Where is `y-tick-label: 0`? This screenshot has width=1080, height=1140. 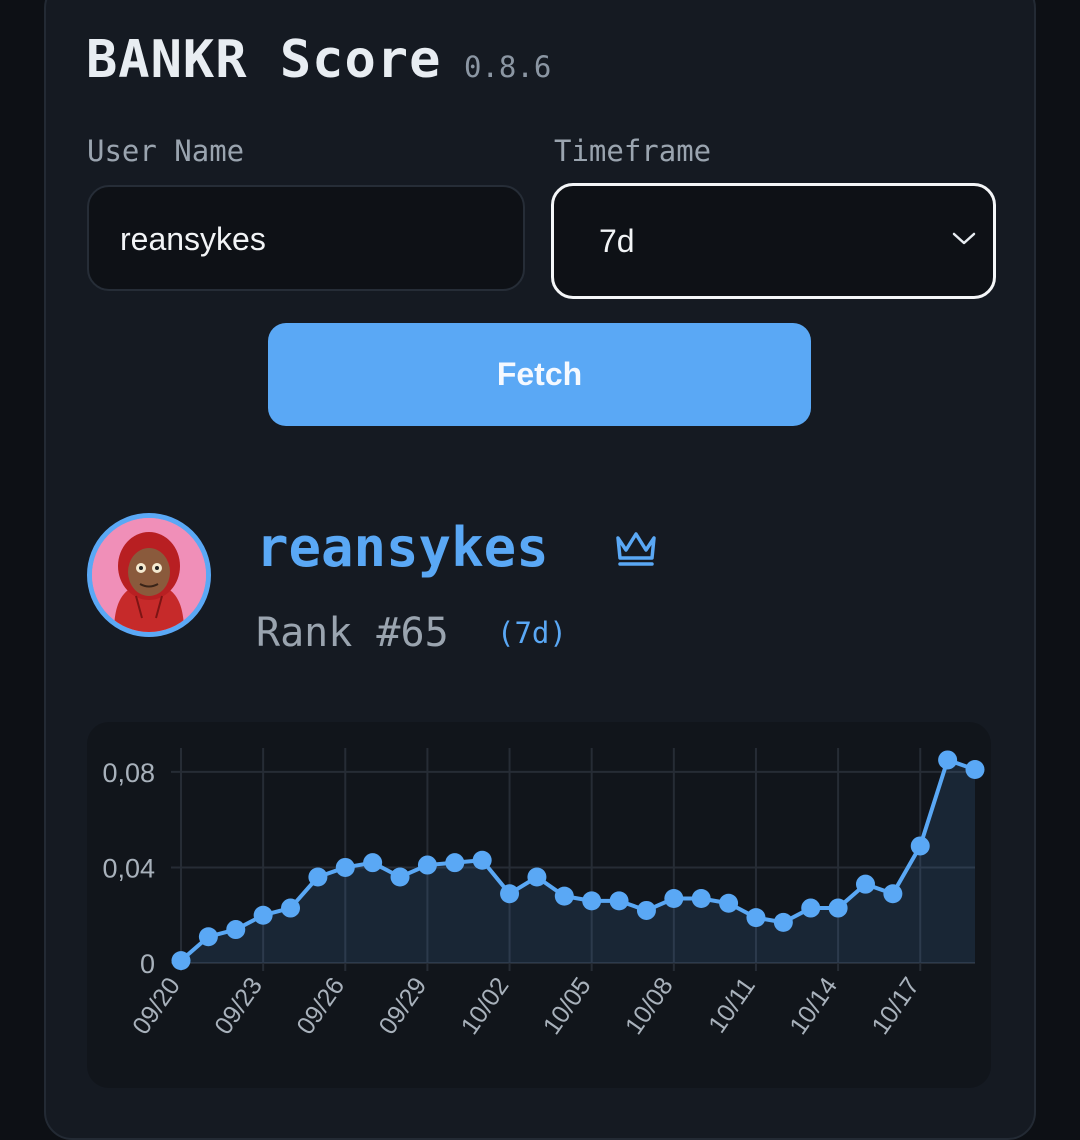
y-tick-label: 0 is located at coordinates (147, 964).